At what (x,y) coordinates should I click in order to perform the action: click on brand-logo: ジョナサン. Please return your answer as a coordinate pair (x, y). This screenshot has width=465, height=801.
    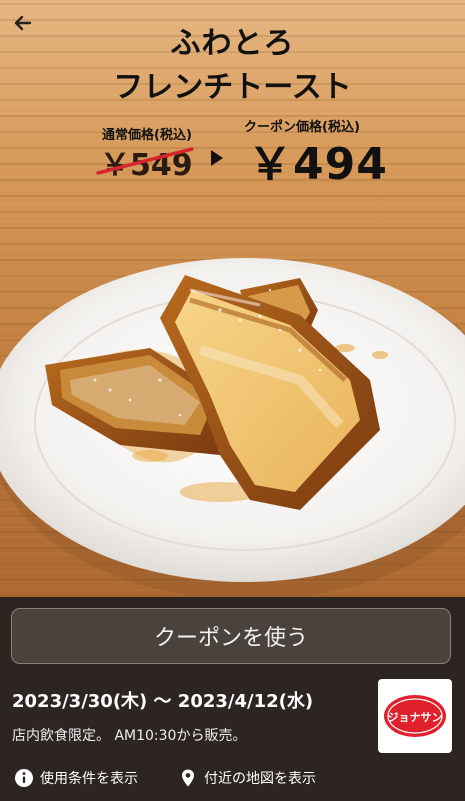
    Looking at the image, I should click on (415, 716).